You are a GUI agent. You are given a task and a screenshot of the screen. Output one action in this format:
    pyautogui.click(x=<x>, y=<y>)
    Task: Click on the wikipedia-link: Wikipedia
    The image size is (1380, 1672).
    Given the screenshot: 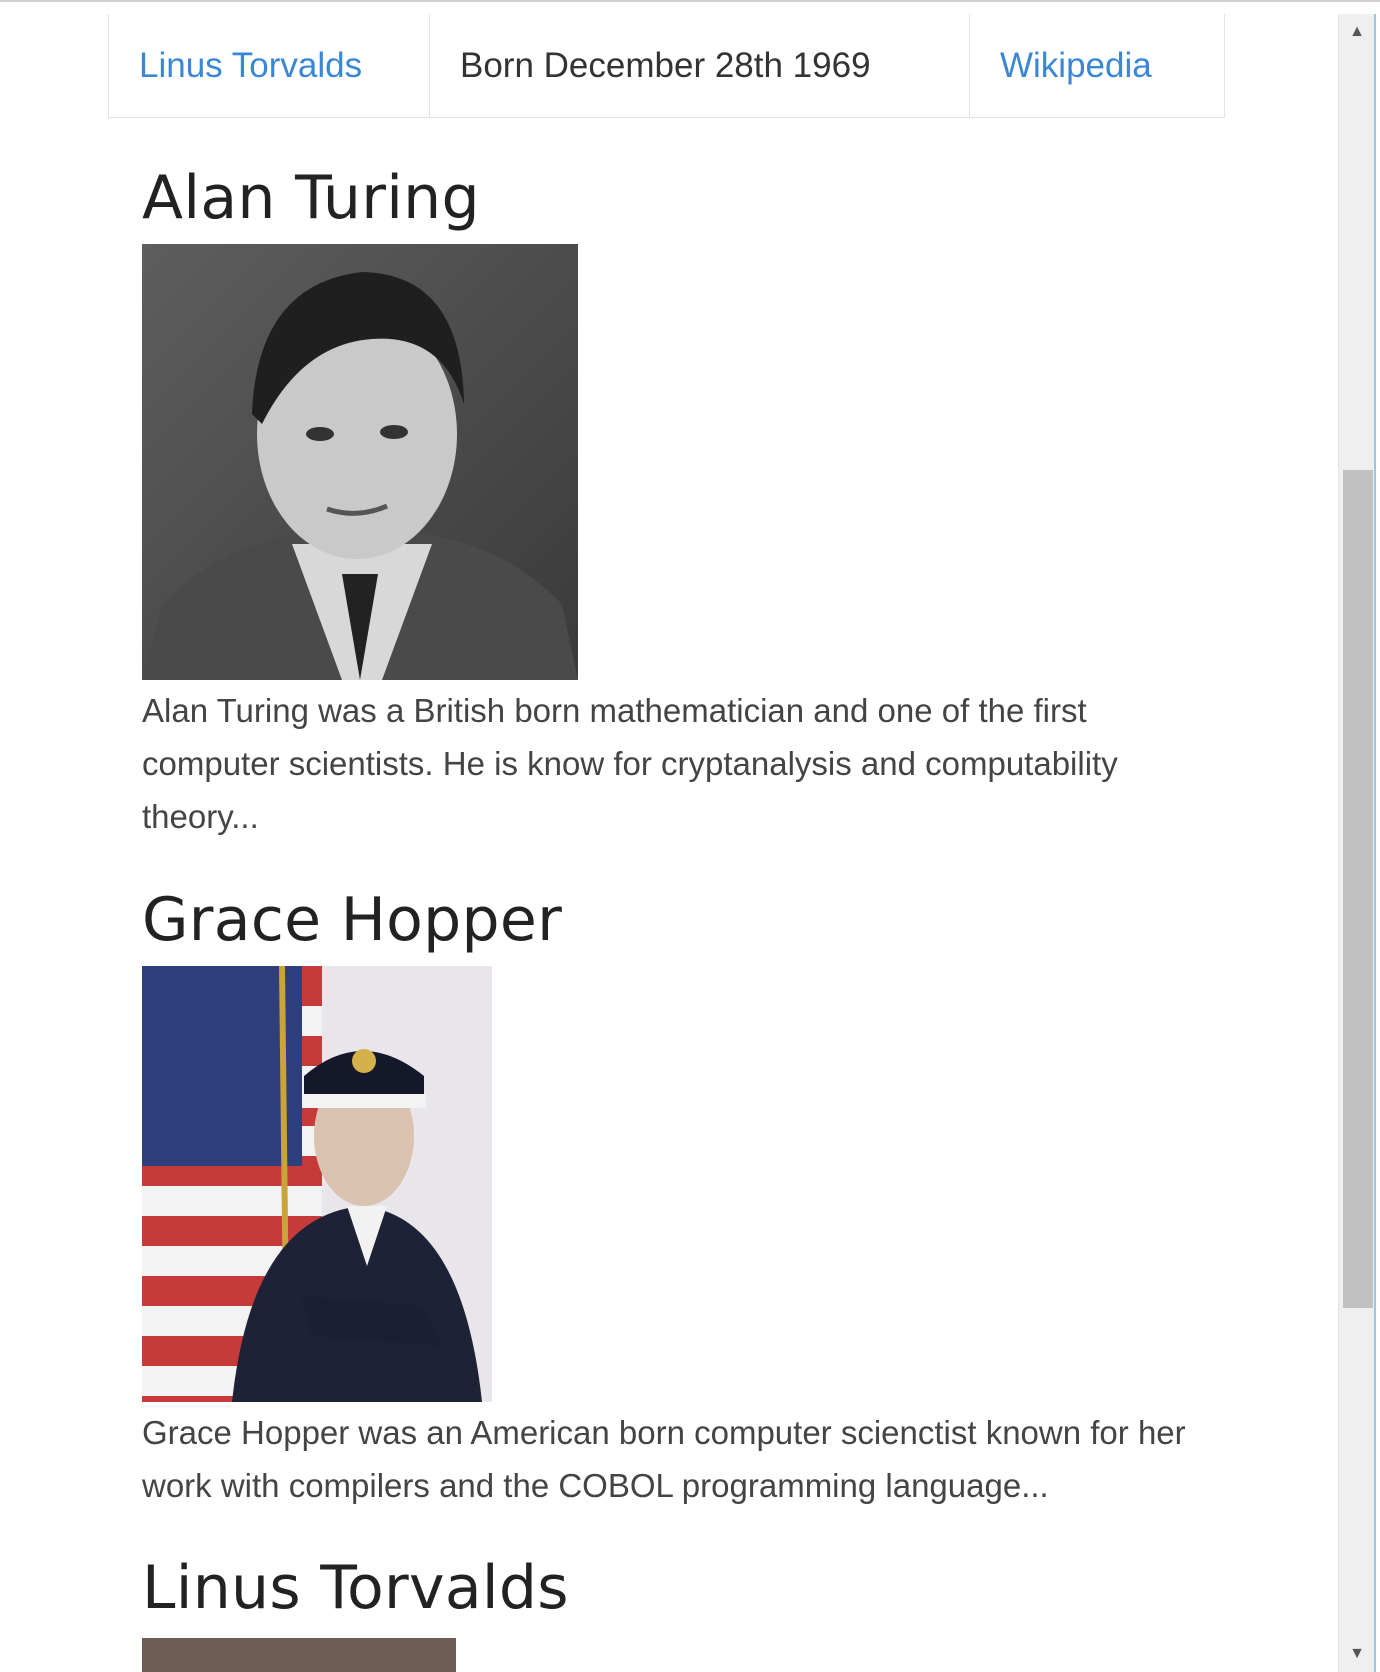 What is the action you would take?
    pyautogui.click(x=1076, y=66)
    